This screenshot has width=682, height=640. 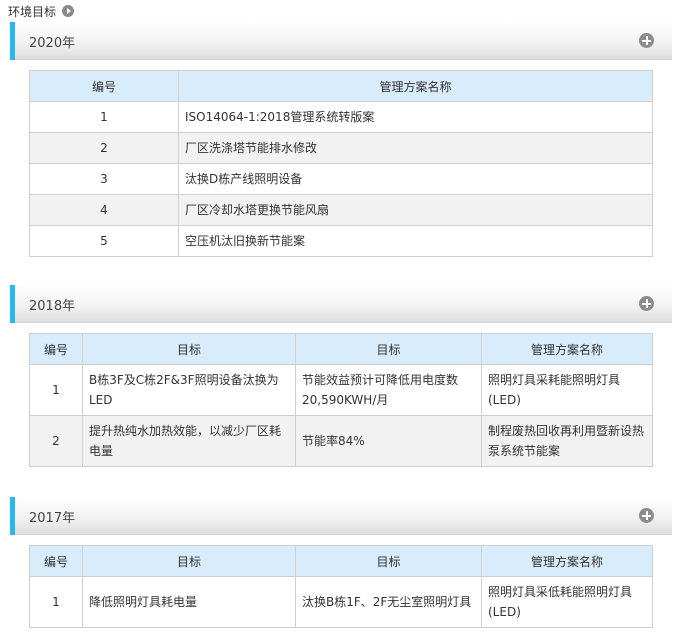 What do you see at coordinates (32, 11) in the screenshot?
I see `page-title: 环境目标` at bounding box center [32, 11].